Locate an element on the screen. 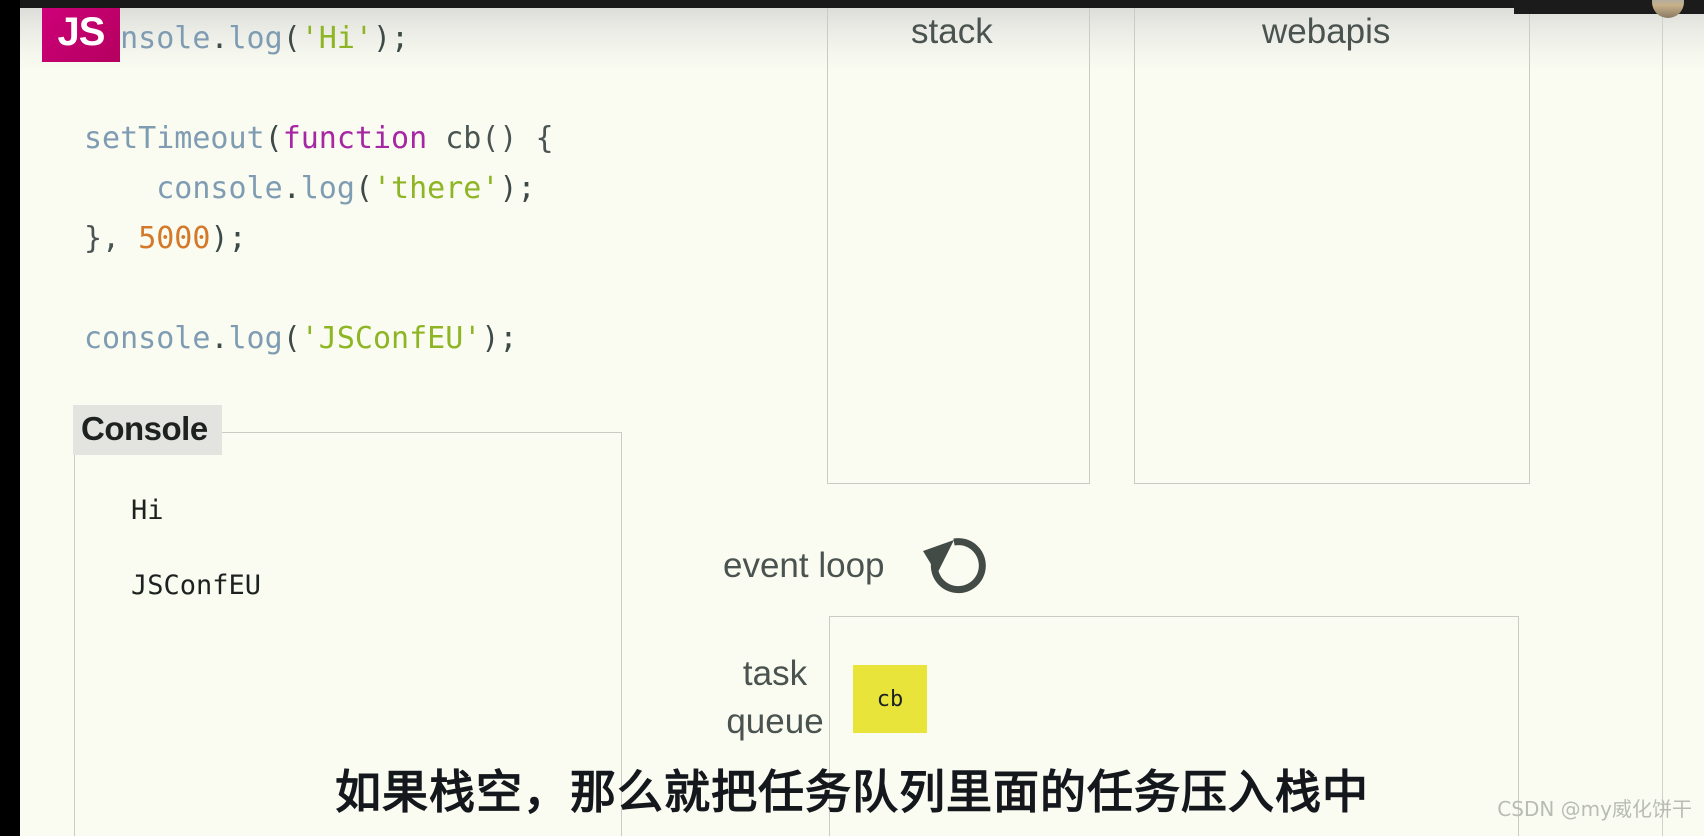 The width and height of the screenshot is (1704, 836). task-queue-item-cb: cb is located at coordinates (890, 699).